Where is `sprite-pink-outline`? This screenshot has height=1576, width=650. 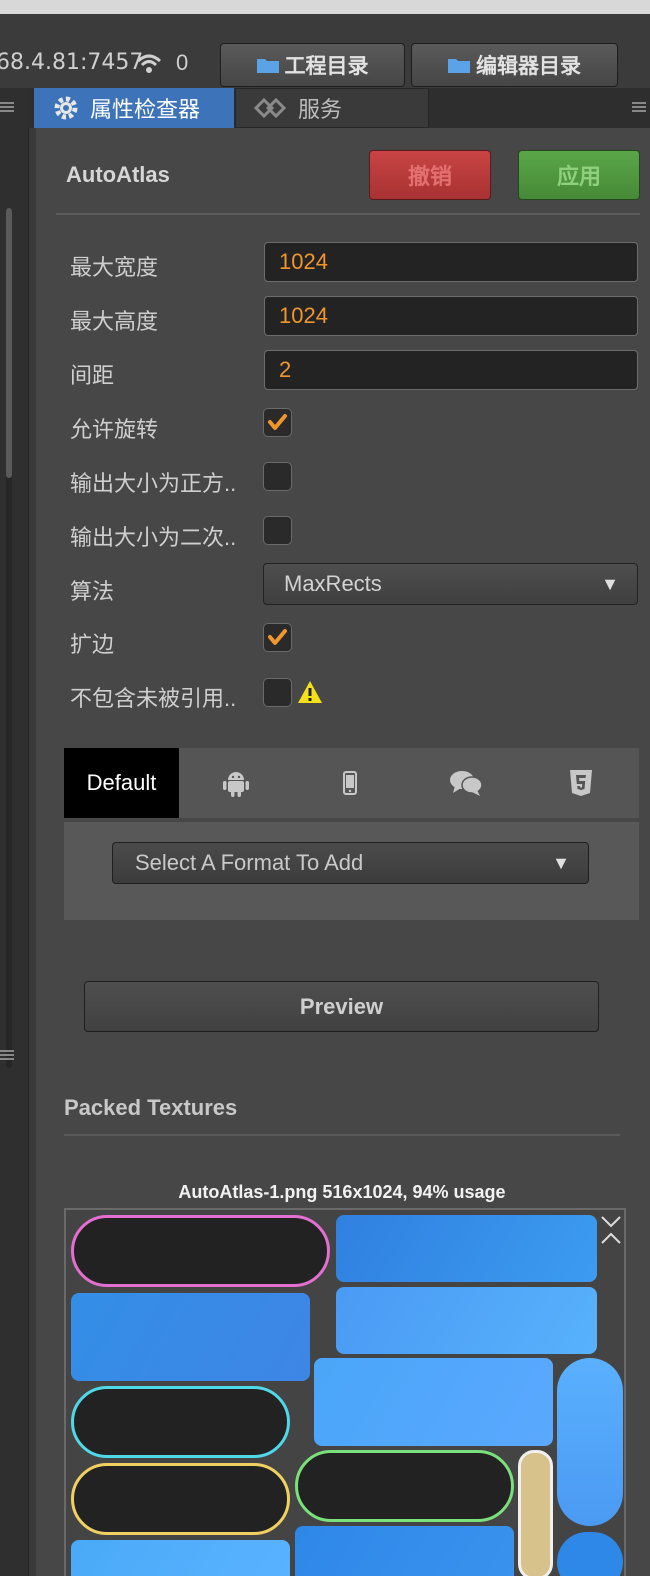
sprite-pink-outline is located at coordinates (200, 1251).